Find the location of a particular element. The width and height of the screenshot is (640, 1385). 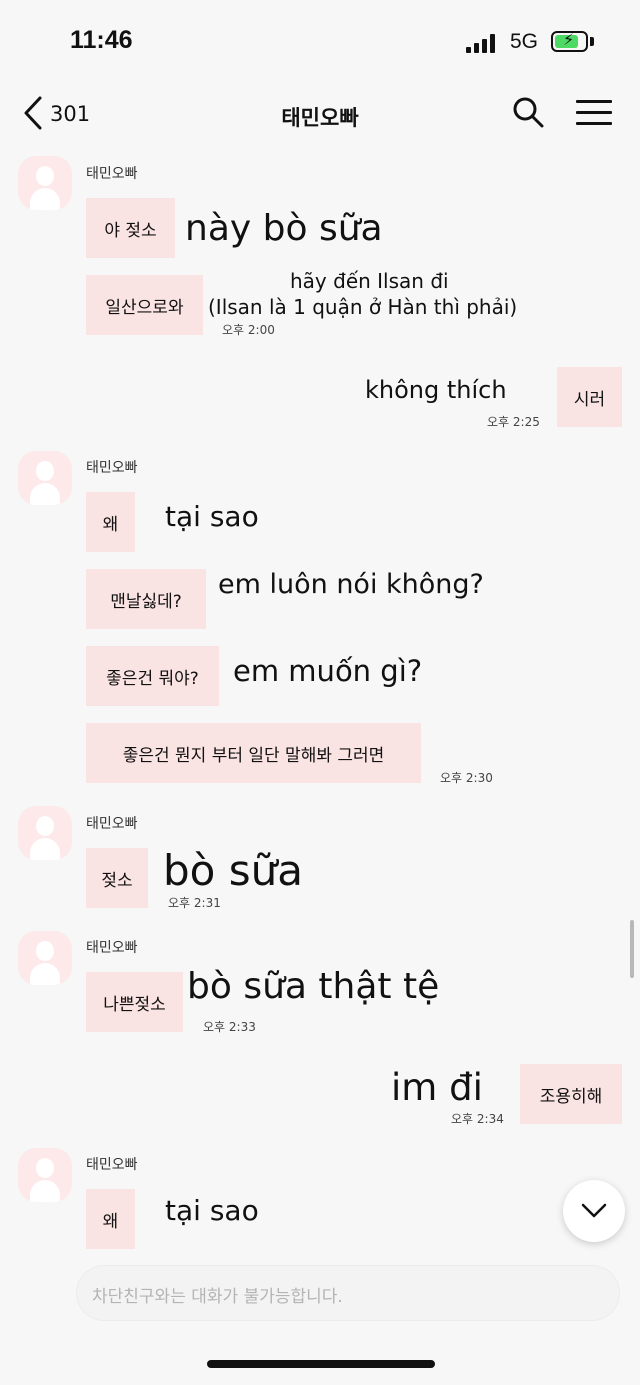

battery-charging-icon: ⚡ is located at coordinates (569, 41).